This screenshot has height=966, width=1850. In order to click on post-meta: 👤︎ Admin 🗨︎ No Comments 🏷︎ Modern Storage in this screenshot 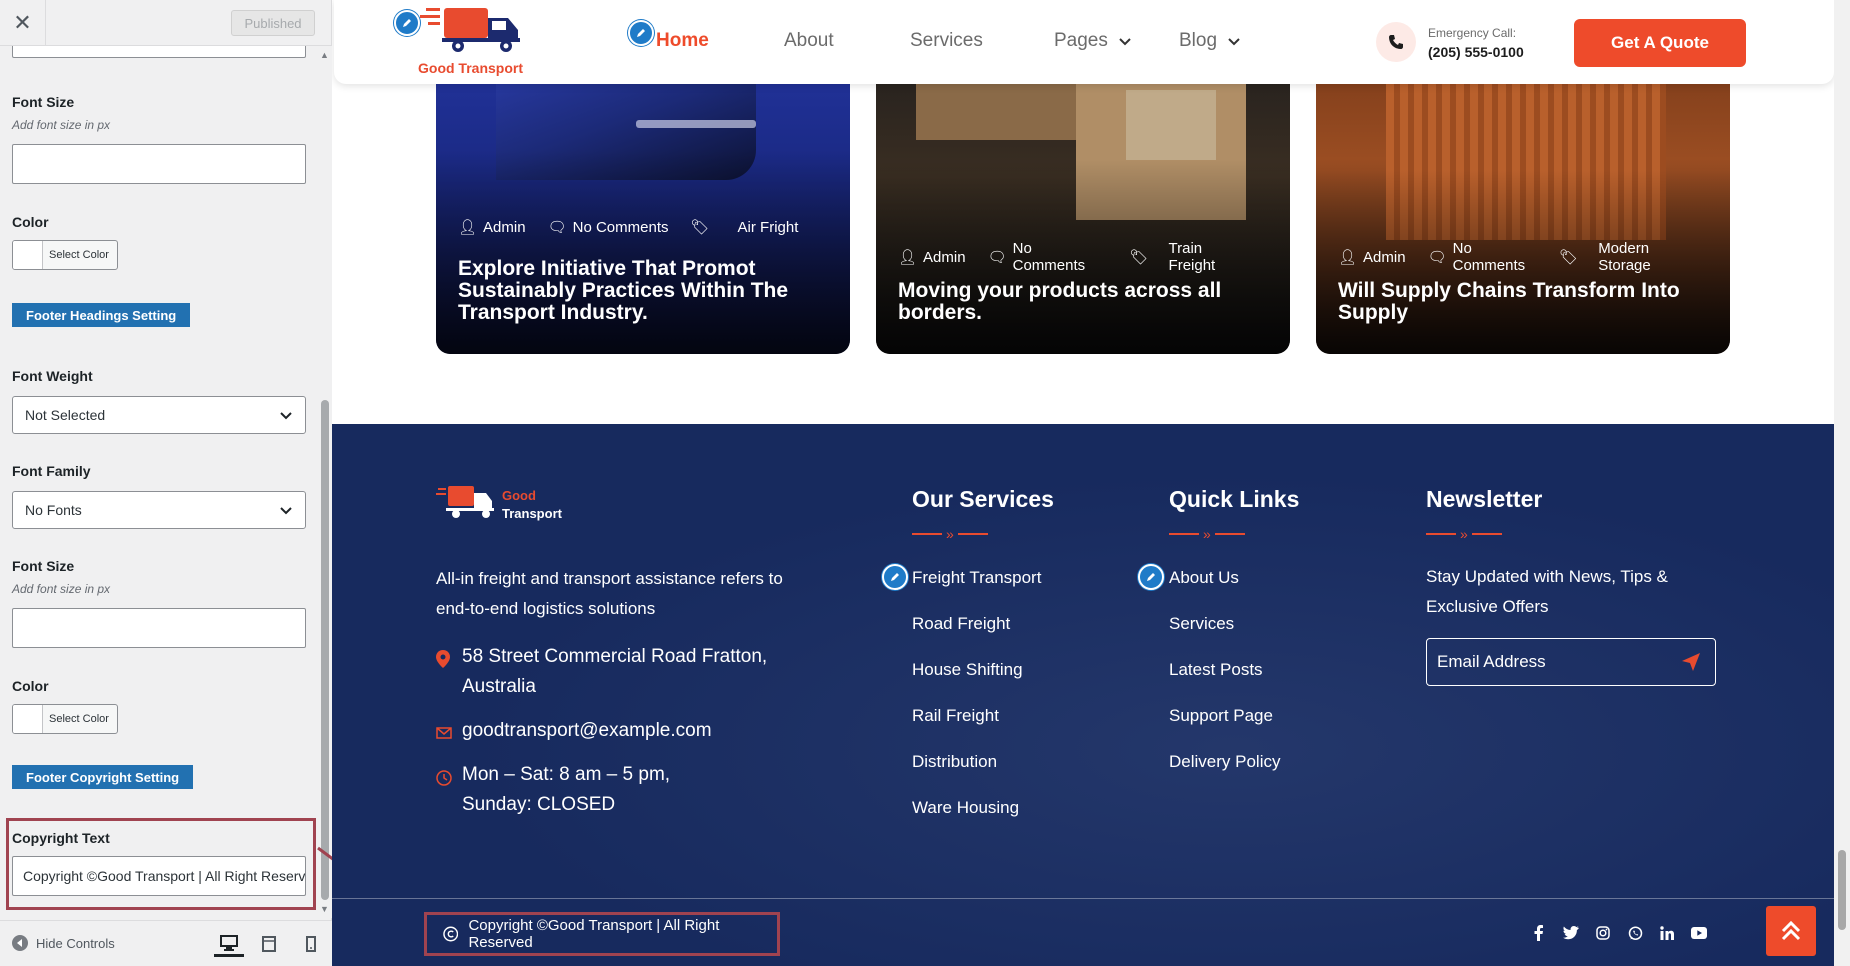, I will do `click(1523, 257)`.